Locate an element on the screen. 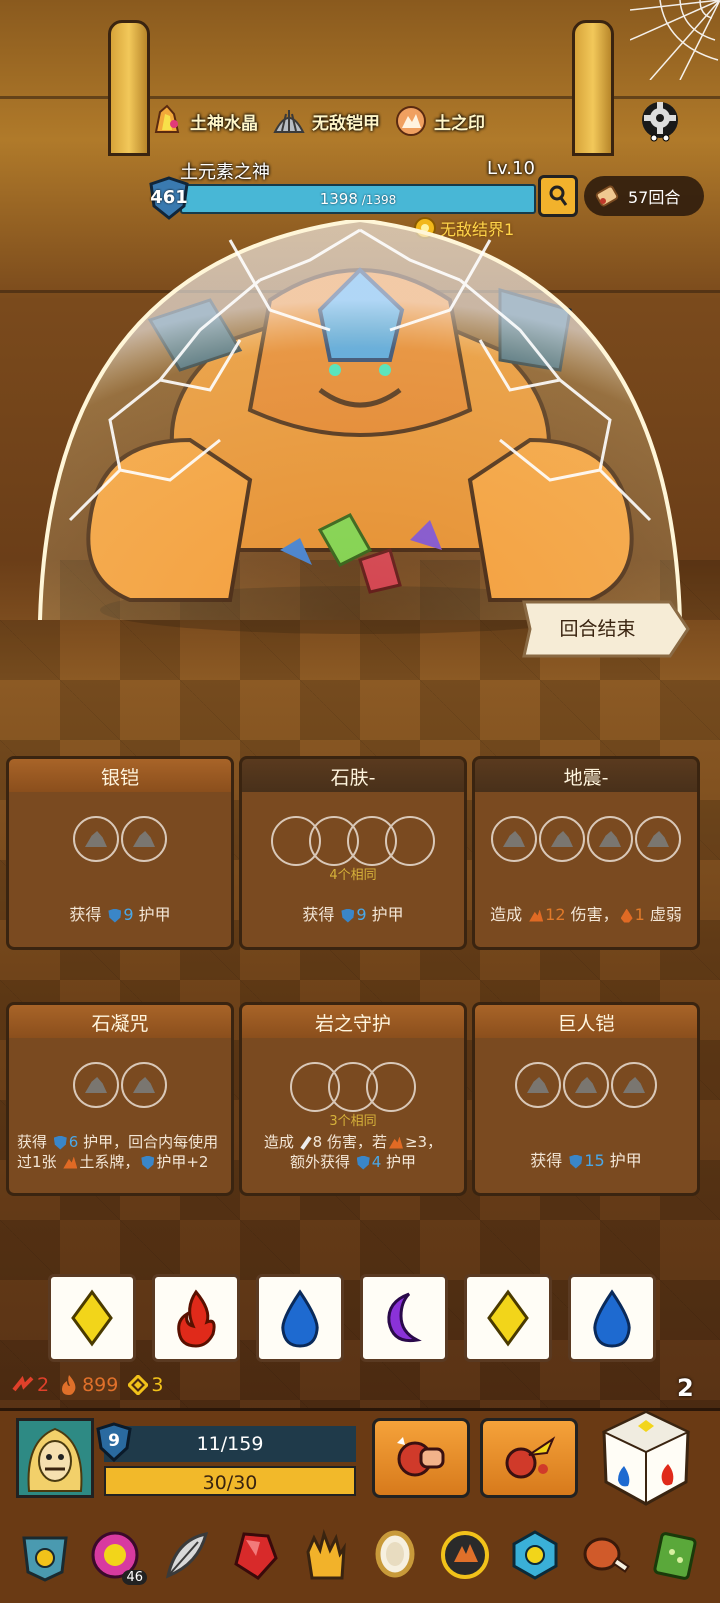 Image resolution: width=720 pixels, height=1603 pixels. skill-button-punch is located at coordinates (421, 1458).